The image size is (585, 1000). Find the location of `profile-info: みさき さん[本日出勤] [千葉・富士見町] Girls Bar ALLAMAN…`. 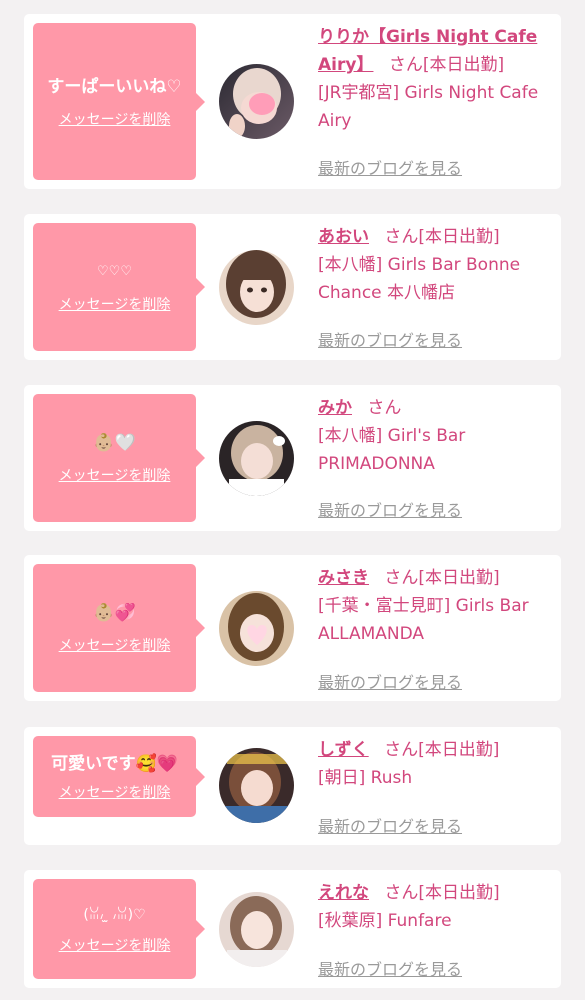

profile-info: みさき さん[本日出勤] [千葉・富士見町] Girls Bar ALLAMAN… is located at coordinates (436, 606).